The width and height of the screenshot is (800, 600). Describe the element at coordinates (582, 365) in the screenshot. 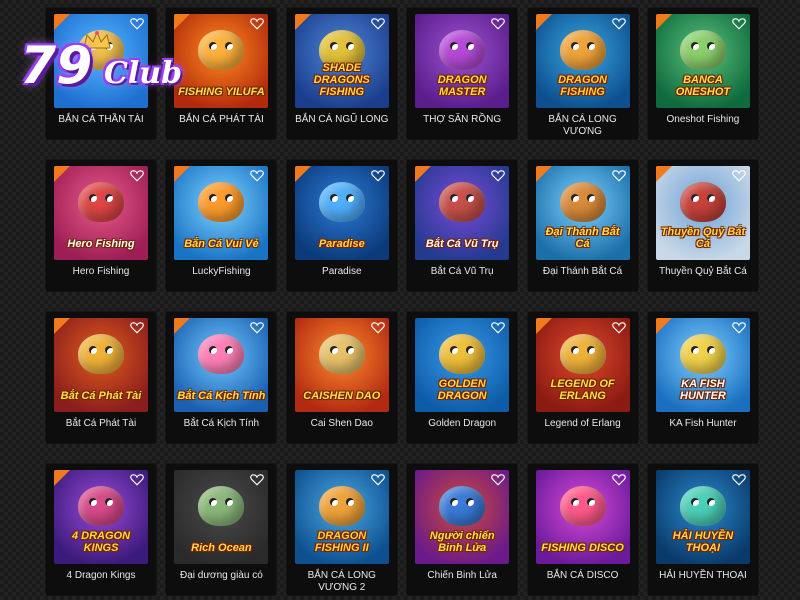

I see `game-thumbnail: LEGEND OF ERLANG` at that location.